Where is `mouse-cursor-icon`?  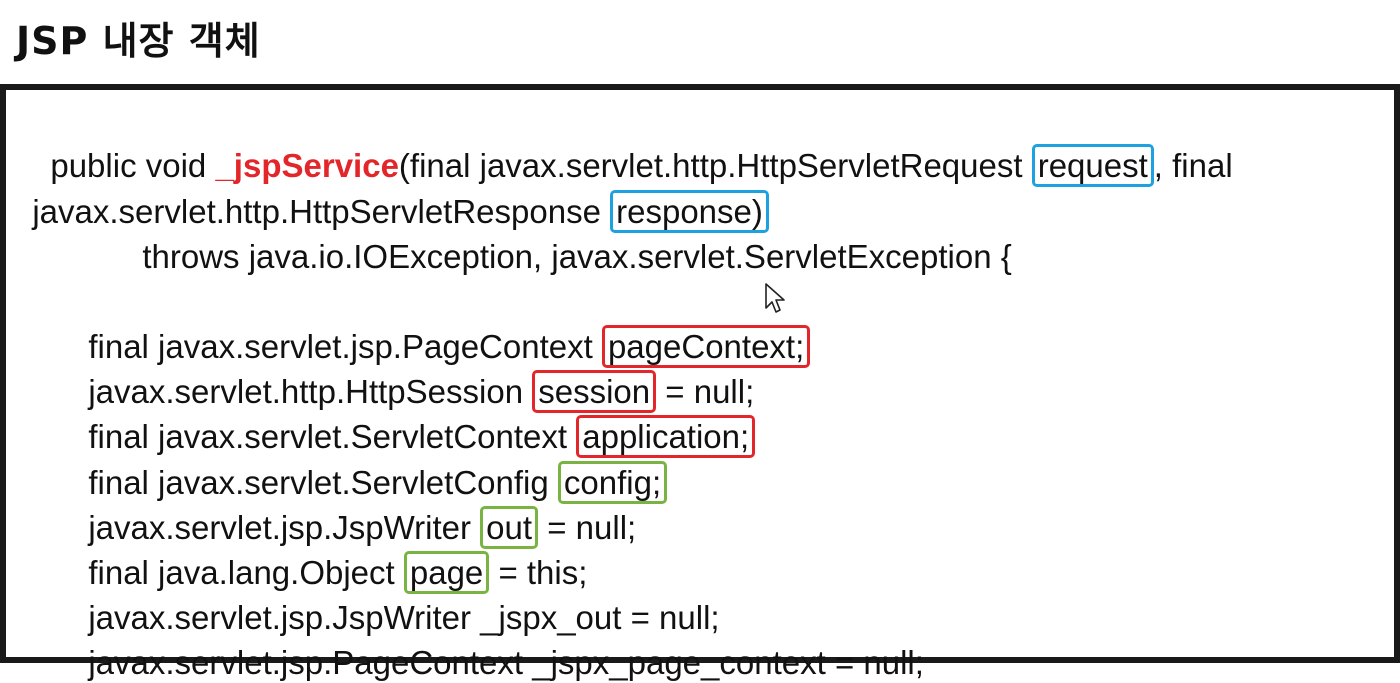 mouse-cursor-icon is located at coordinates (775, 298).